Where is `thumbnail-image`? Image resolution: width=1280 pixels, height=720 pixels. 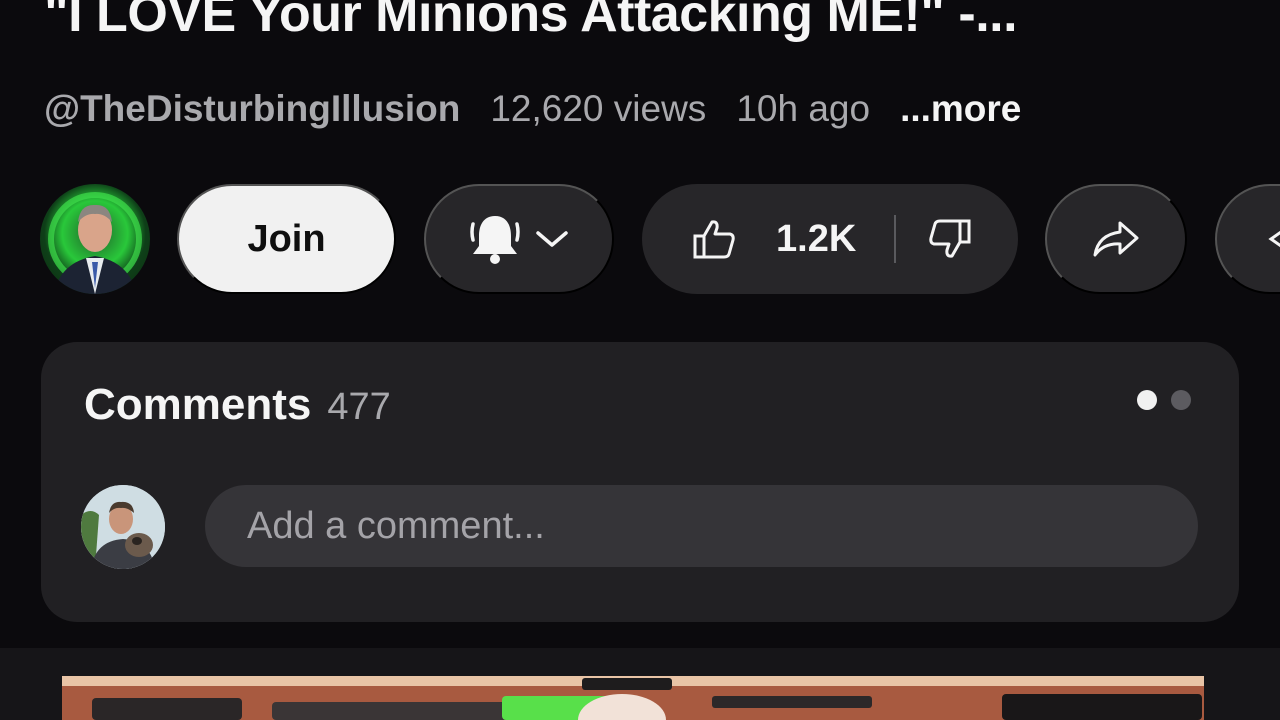
thumbnail-image is located at coordinates (633, 698).